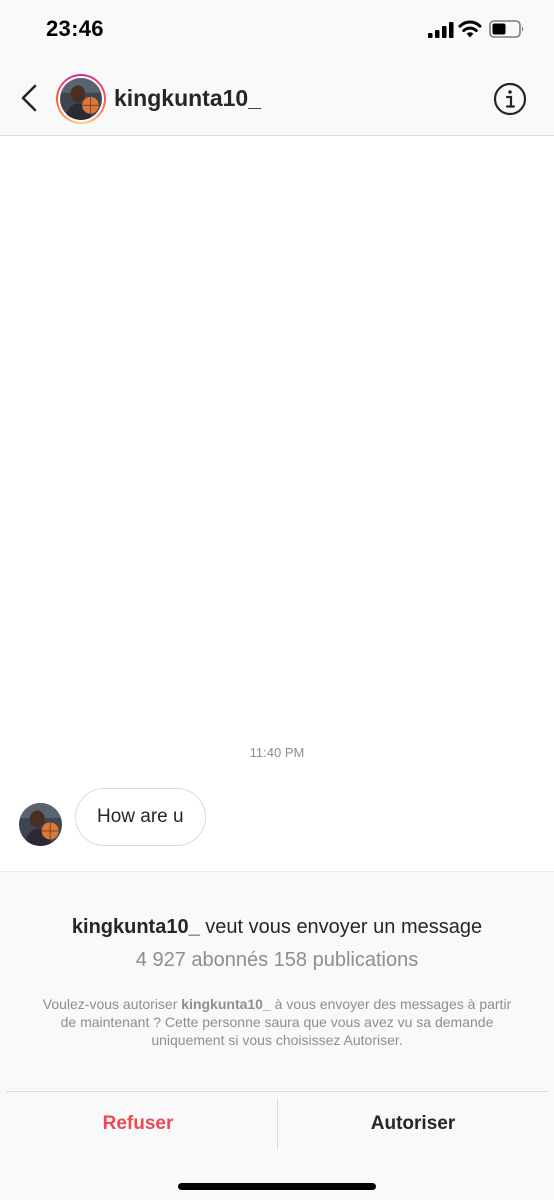 The width and height of the screenshot is (554, 1200). Describe the element at coordinates (135, 927) in the screenshot. I see `request-title-username: kingkunta10_` at that location.